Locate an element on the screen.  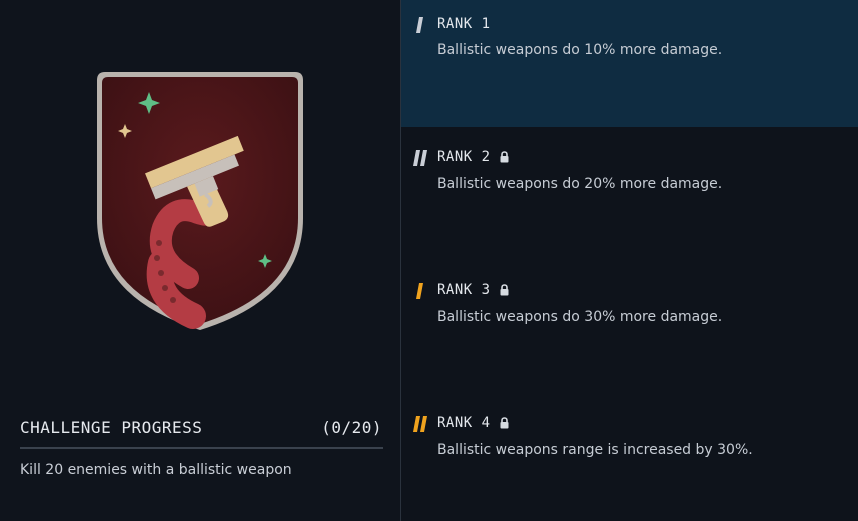
progress-divider is located at coordinates (201, 448).